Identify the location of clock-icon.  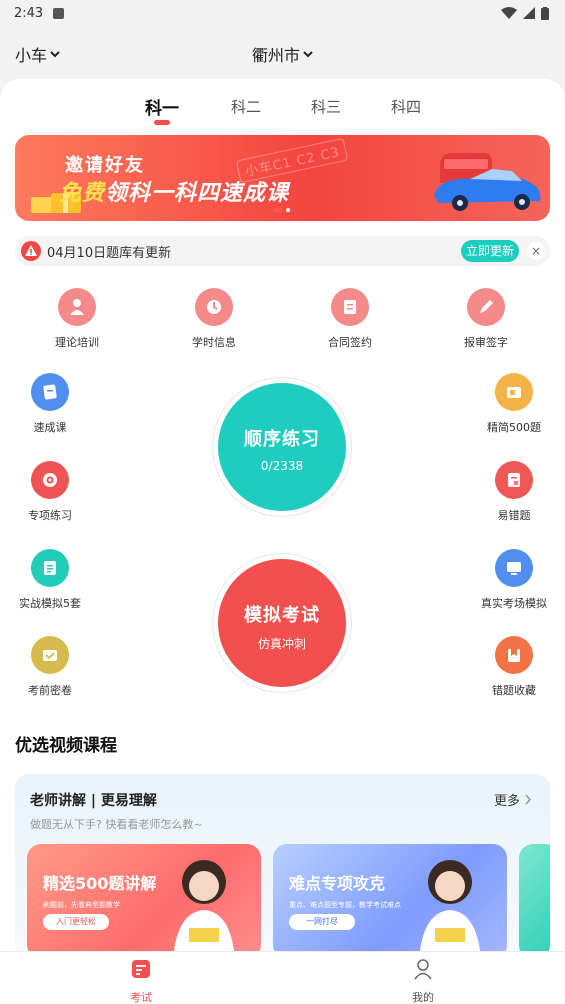
(214, 307).